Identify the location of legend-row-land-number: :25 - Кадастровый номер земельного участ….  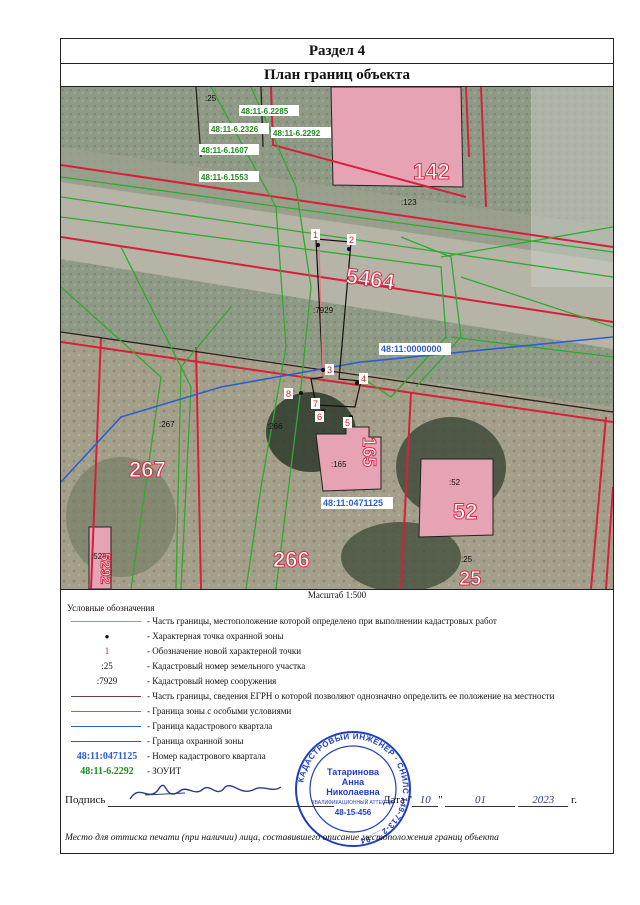
(203, 666).